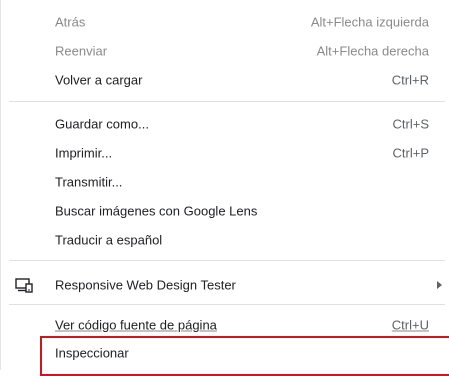 The image size is (449, 376). Describe the element at coordinates (225, 22) in the screenshot. I see `menu-item-back: Atrás Alt+Flecha izquierda` at that location.